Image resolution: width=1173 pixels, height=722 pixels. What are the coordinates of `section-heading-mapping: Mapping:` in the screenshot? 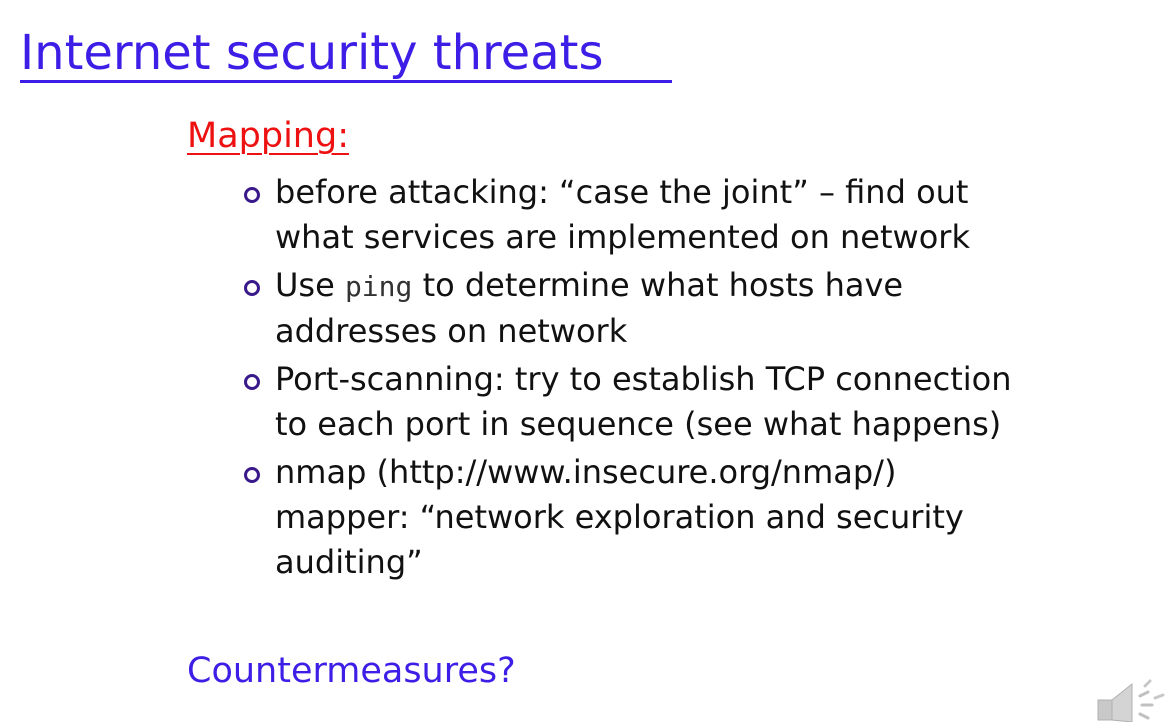 It's located at (268, 136).